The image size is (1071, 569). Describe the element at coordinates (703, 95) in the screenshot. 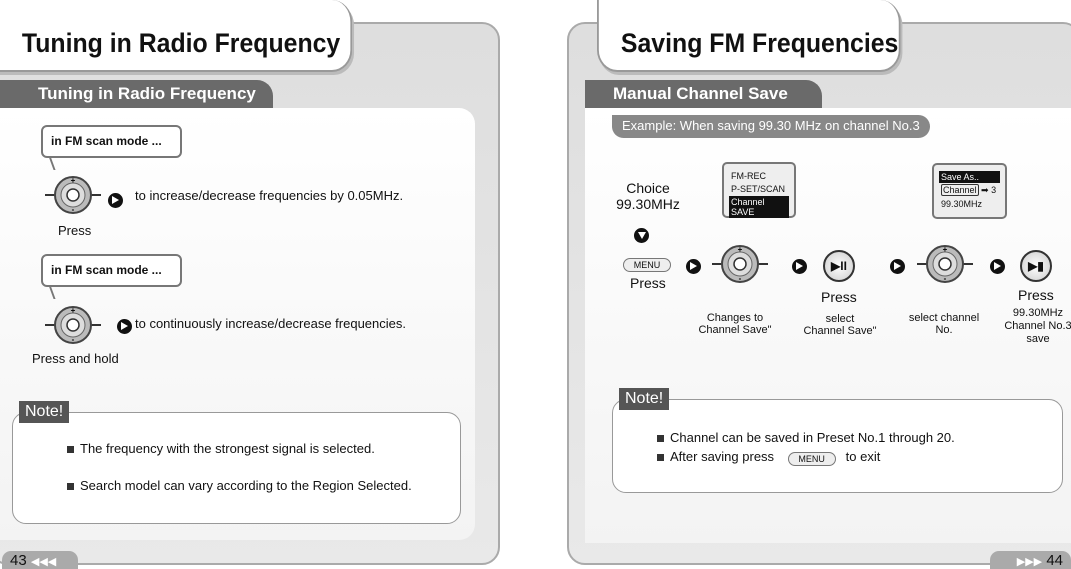

I see `section-title: Manual Channel Save` at that location.